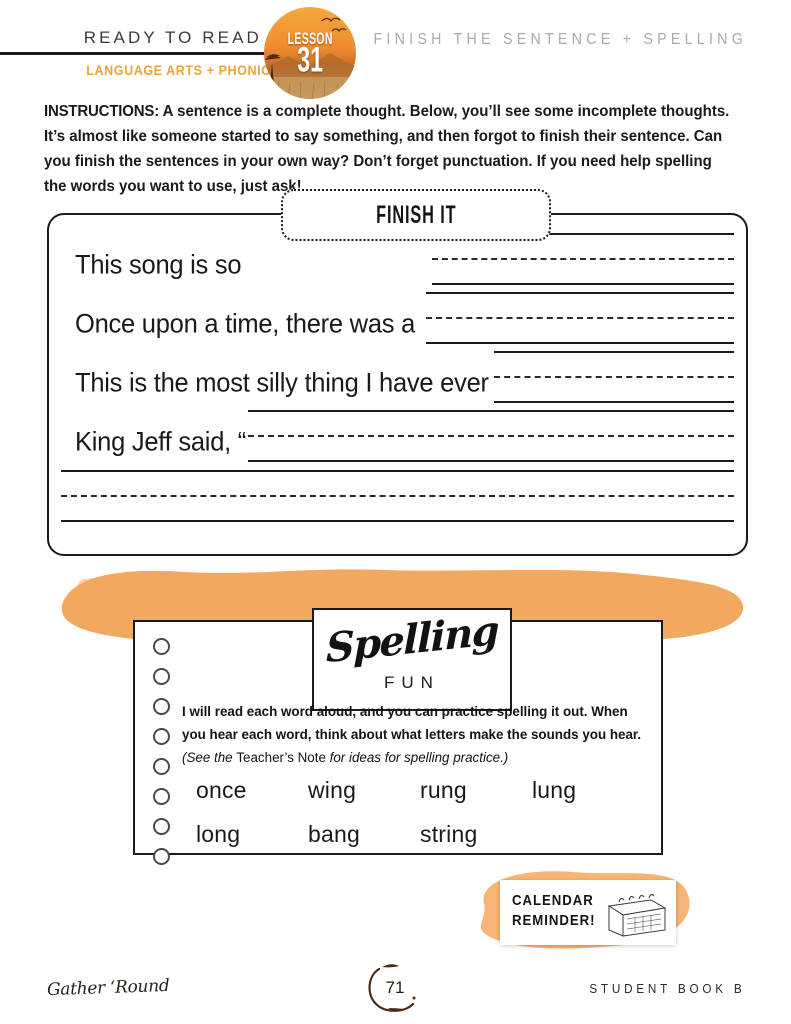 The width and height of the screenshot is (791, 1024). What do you see at coordinates (102, 111) in the screenshot?
I see `instructions-label: INSTRUCTIONS:` at bounding box center [102, 111].